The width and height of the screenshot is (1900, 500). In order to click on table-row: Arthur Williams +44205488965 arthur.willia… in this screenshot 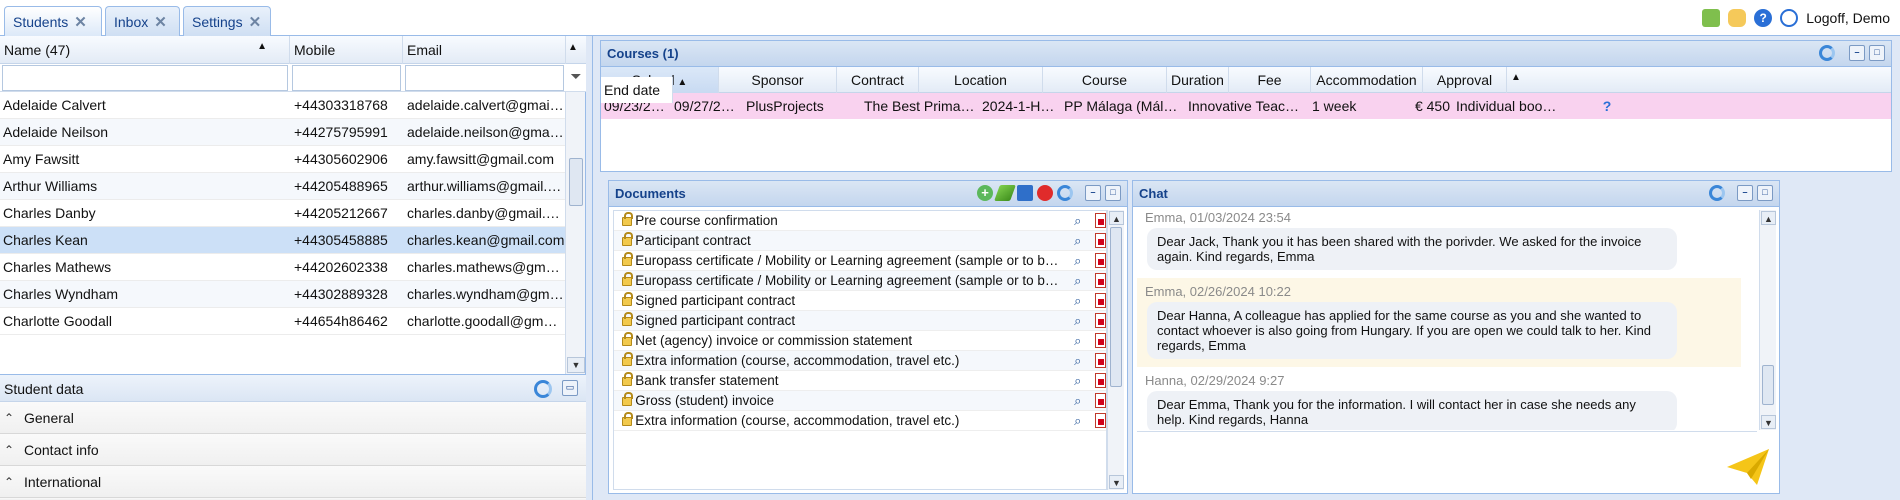, I will do `click(283, 186)`.